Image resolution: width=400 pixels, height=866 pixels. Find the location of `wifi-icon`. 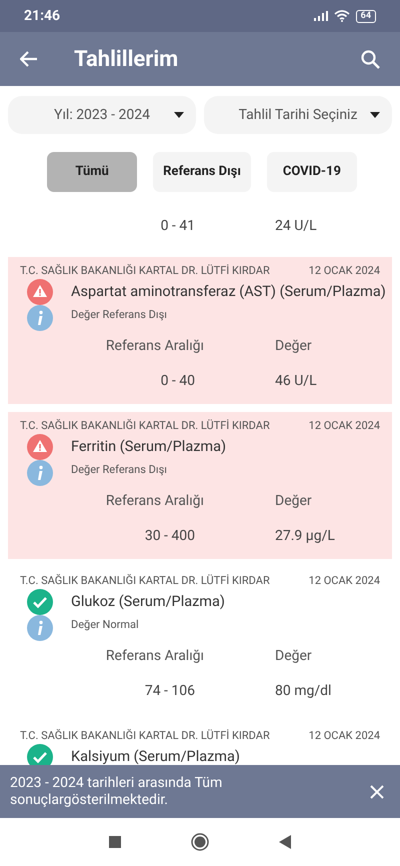

wifi-icon is located at coordinates (342, 16).